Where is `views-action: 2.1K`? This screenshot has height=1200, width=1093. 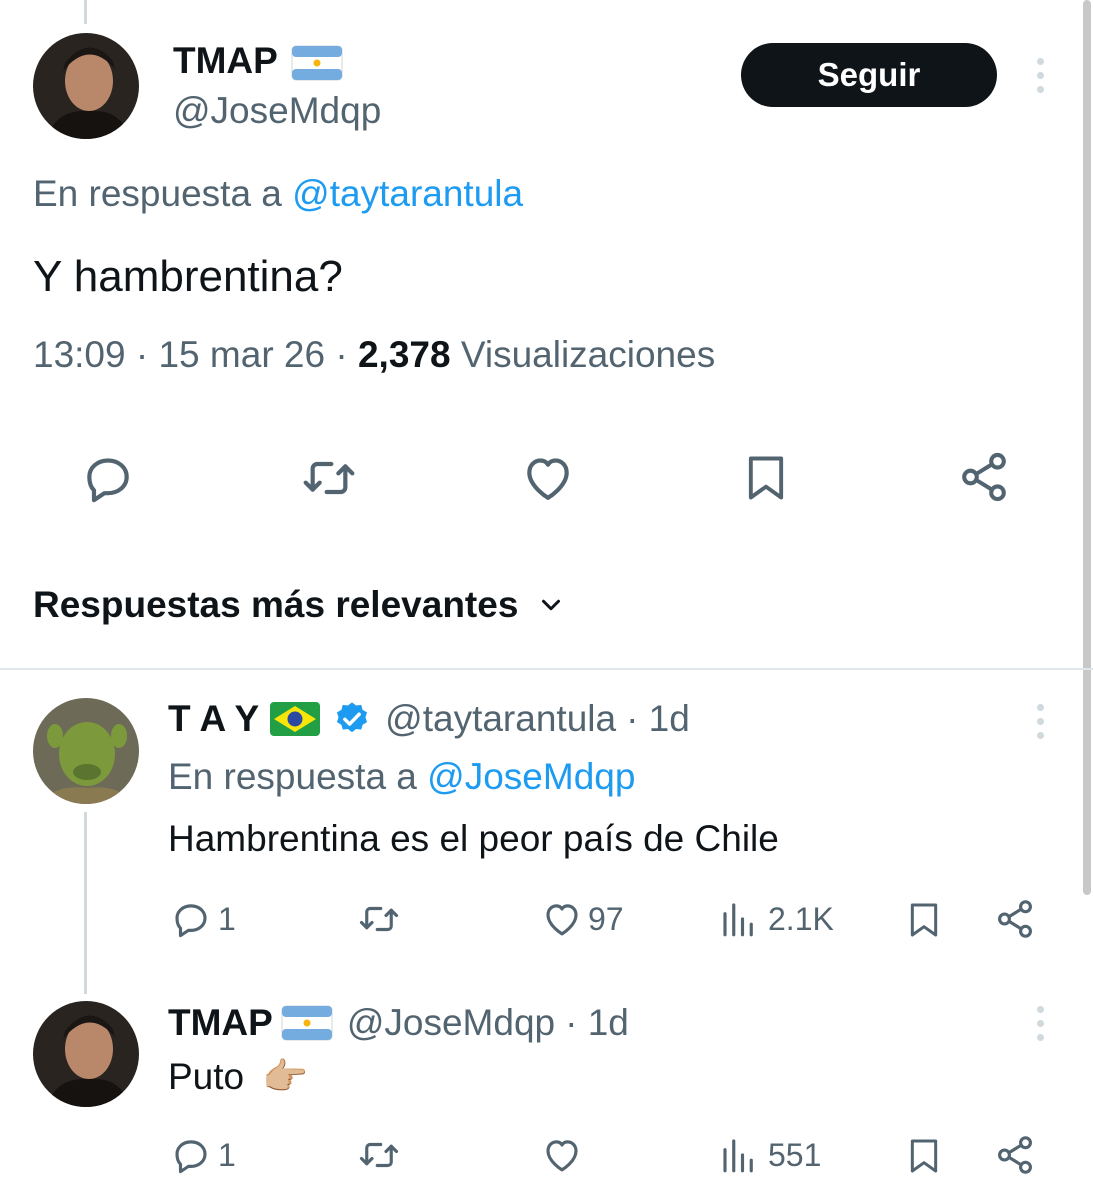
views-action: 2.1K is located at coordinates (776, 919).